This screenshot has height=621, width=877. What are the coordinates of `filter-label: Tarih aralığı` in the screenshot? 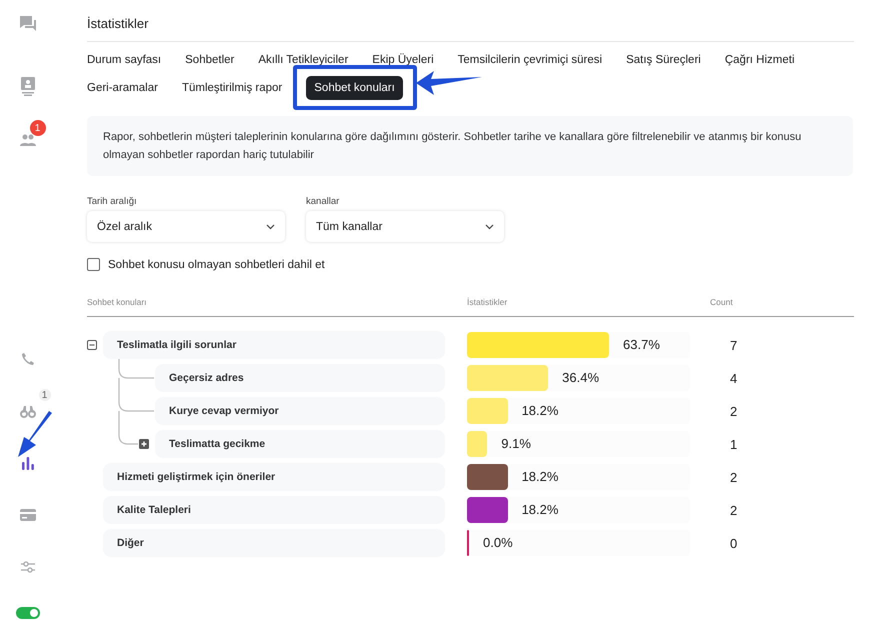 It's located at (112, 201).